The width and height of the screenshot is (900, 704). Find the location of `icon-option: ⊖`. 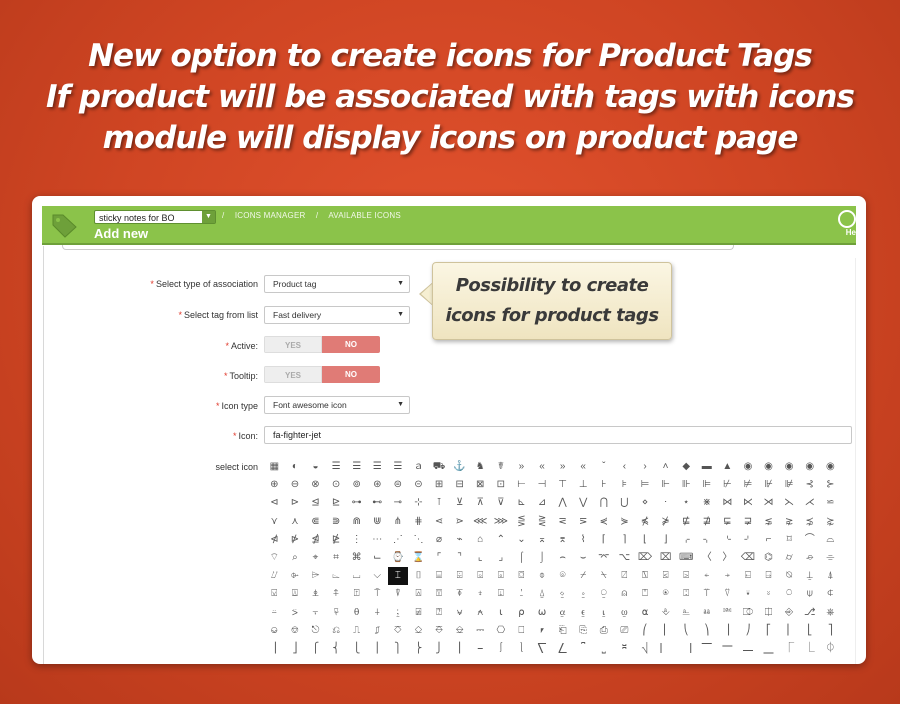

icon-option: ⊖ is located at coordinates (295, 485).